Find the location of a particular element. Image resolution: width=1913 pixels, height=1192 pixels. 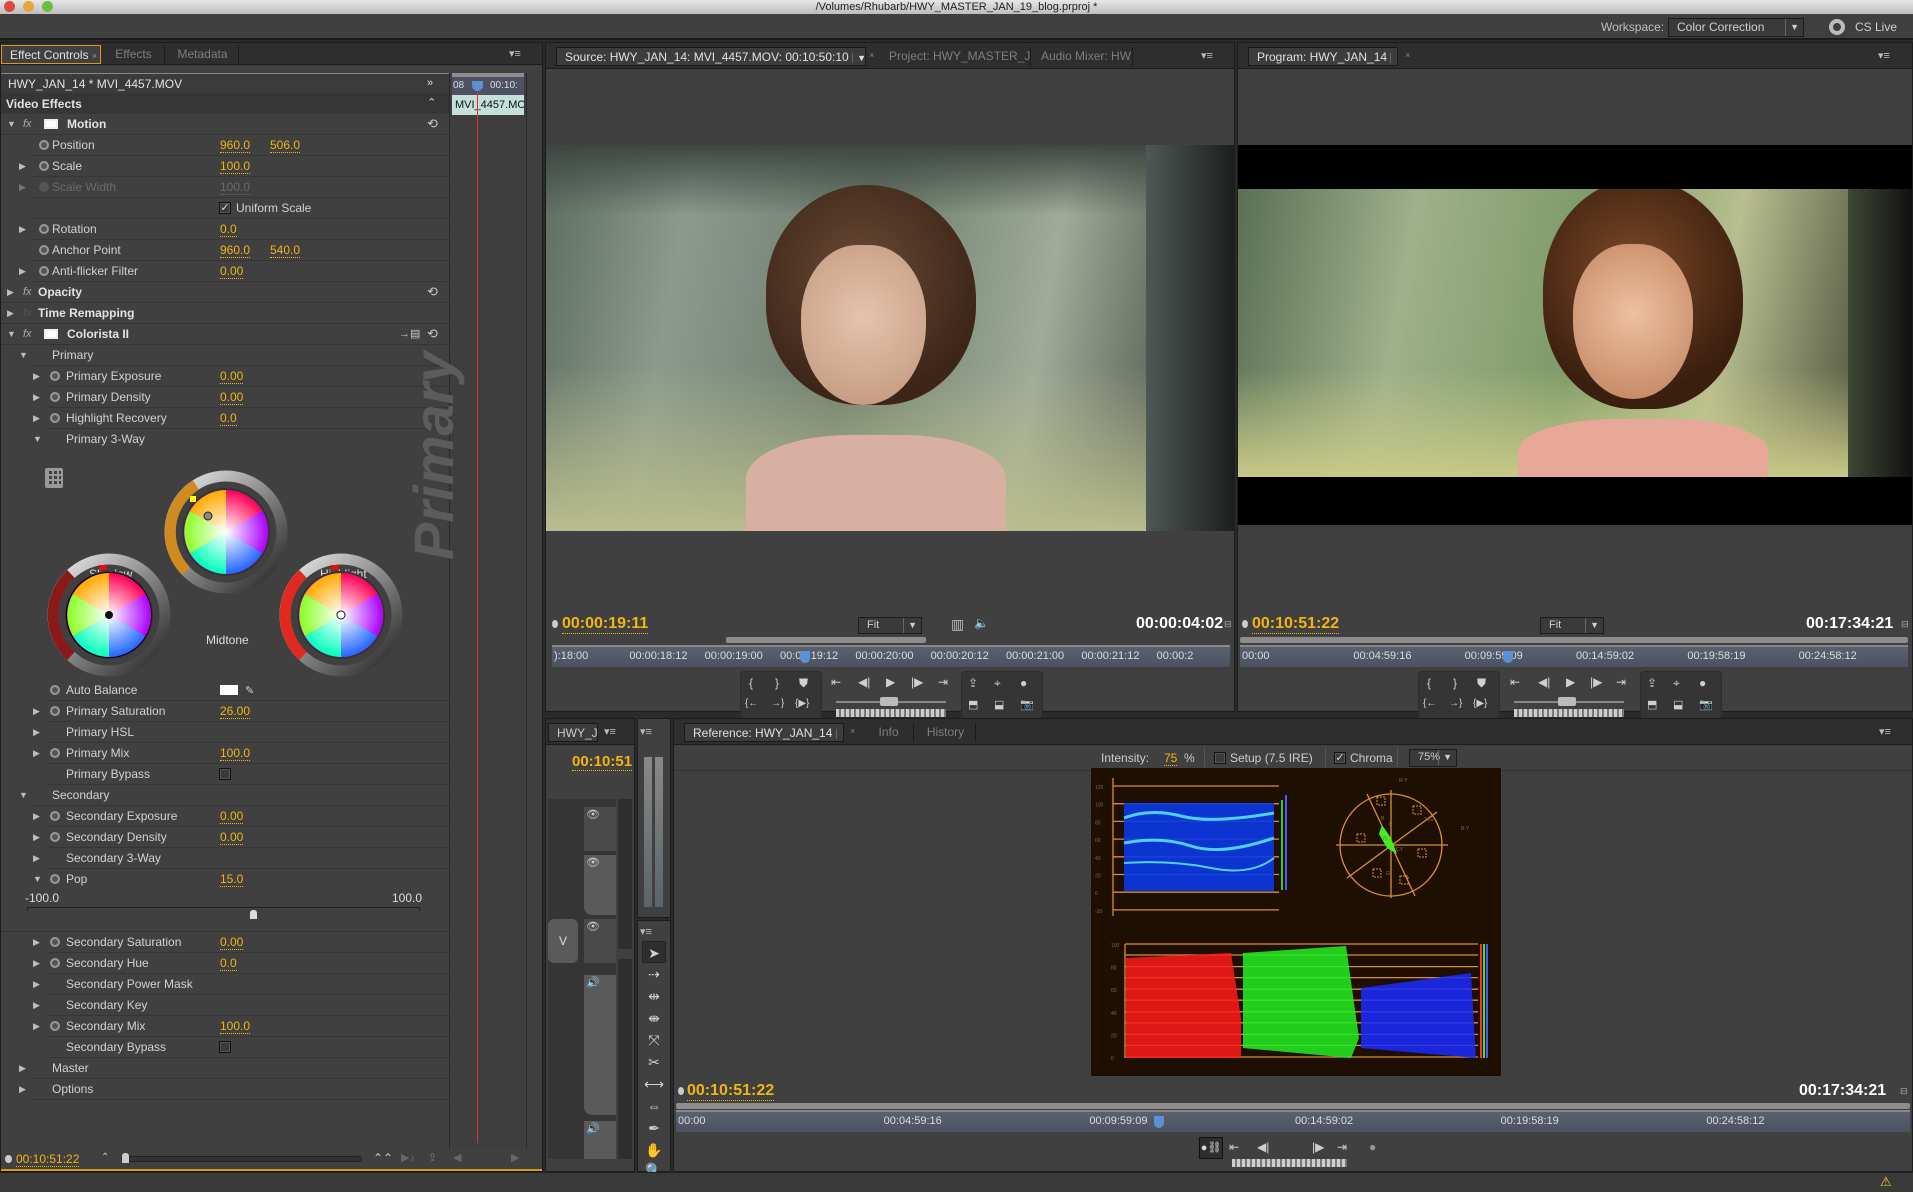

effect-row-motion: ▼ fx Motion ⟲ is located at coordinates (225, 124).